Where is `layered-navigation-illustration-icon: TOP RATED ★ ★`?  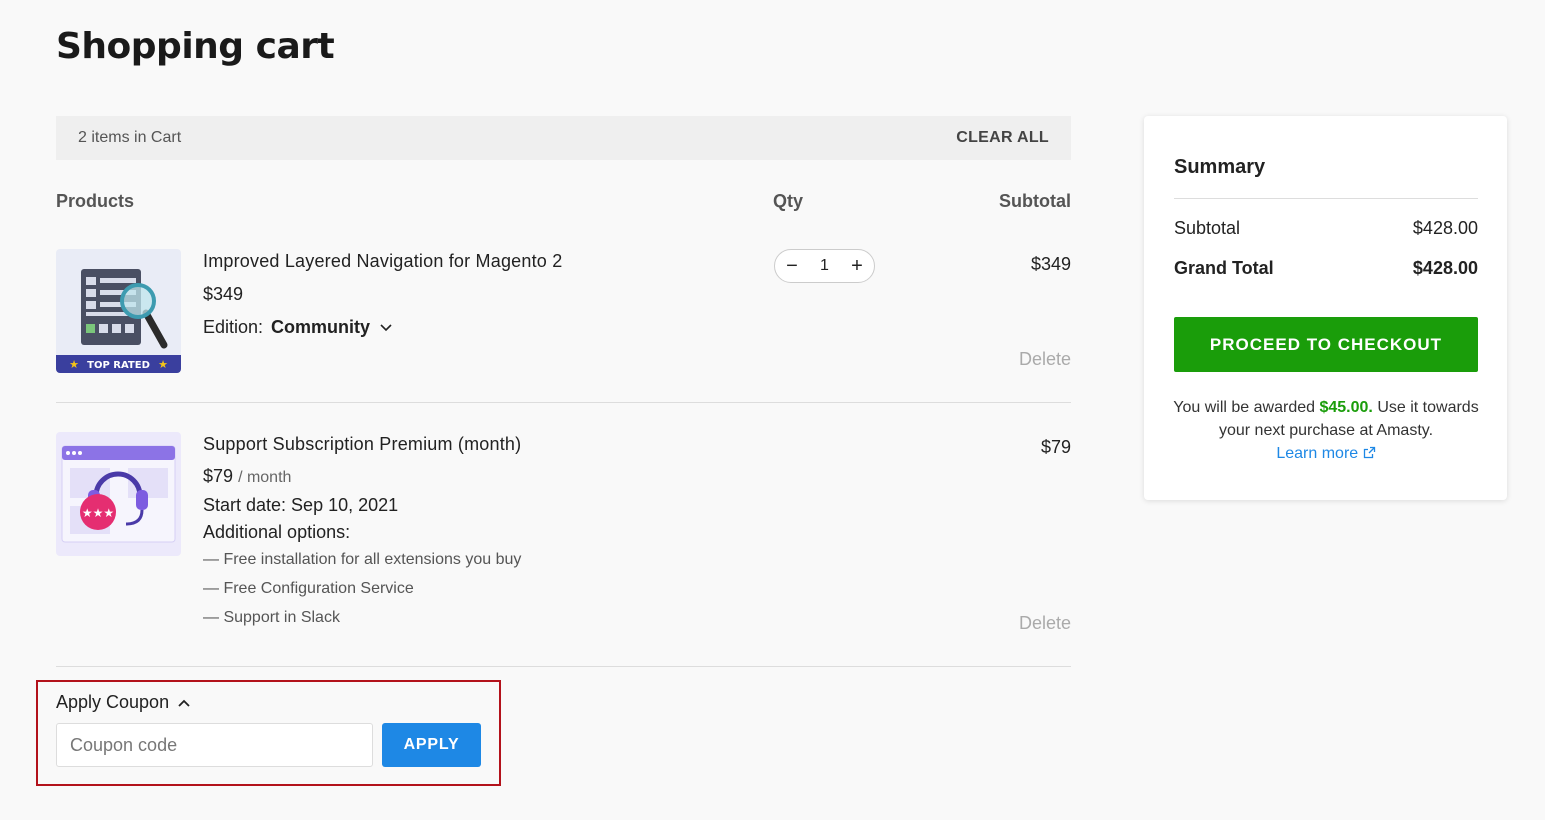 layered-navigation-illustration-icon: TOP RATED ★ ★ is located at coordinates (118, 311).